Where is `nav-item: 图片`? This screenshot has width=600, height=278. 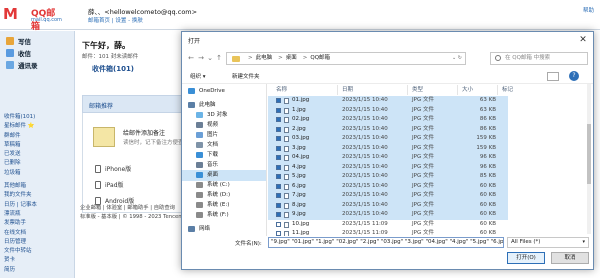 nav-item: 图片 is located at coordinates (224, 135).